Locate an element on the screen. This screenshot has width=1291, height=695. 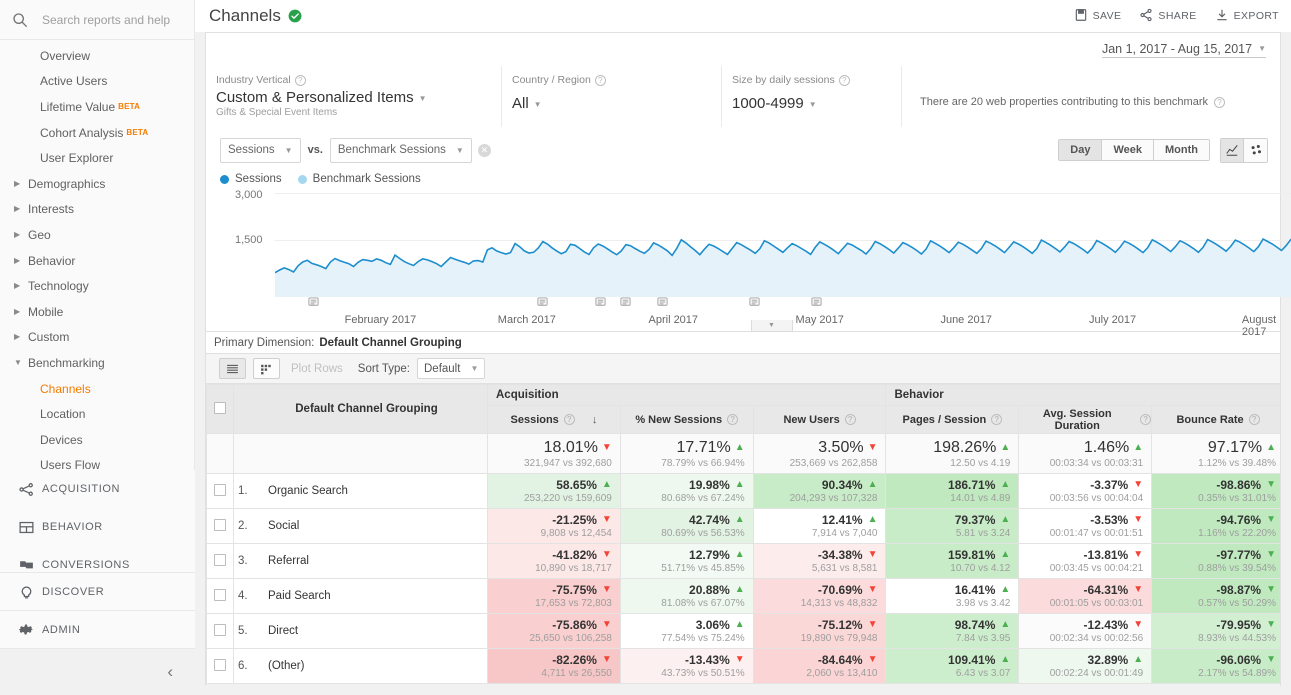
line-chart-icon is located at coordinates (1232, 150).